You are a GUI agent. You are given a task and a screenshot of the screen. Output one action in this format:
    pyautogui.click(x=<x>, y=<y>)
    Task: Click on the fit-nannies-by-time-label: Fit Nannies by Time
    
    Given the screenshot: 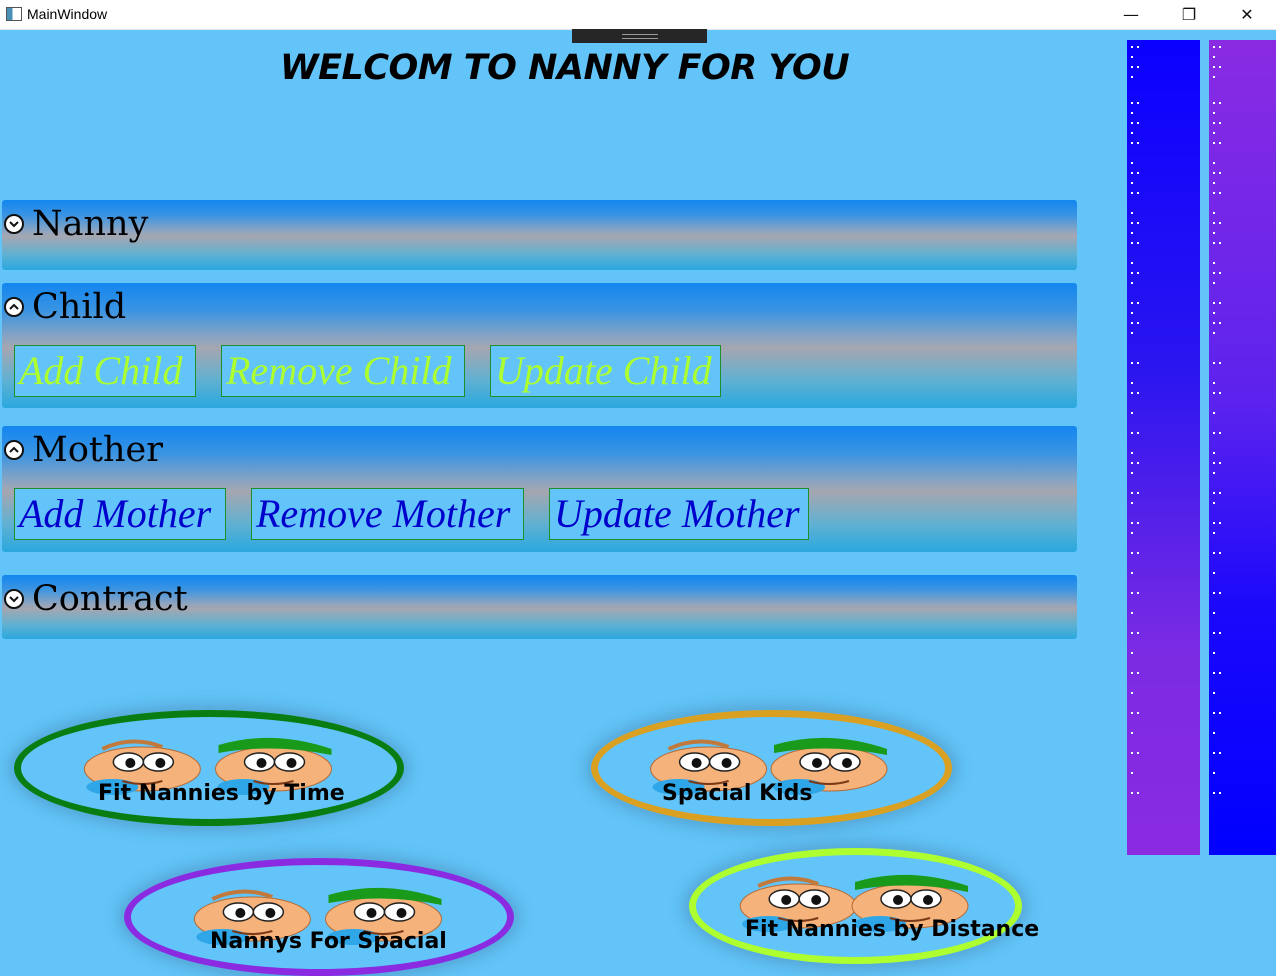 What is the action you would take?
    pyautogui.click(x=221, y=793)
    